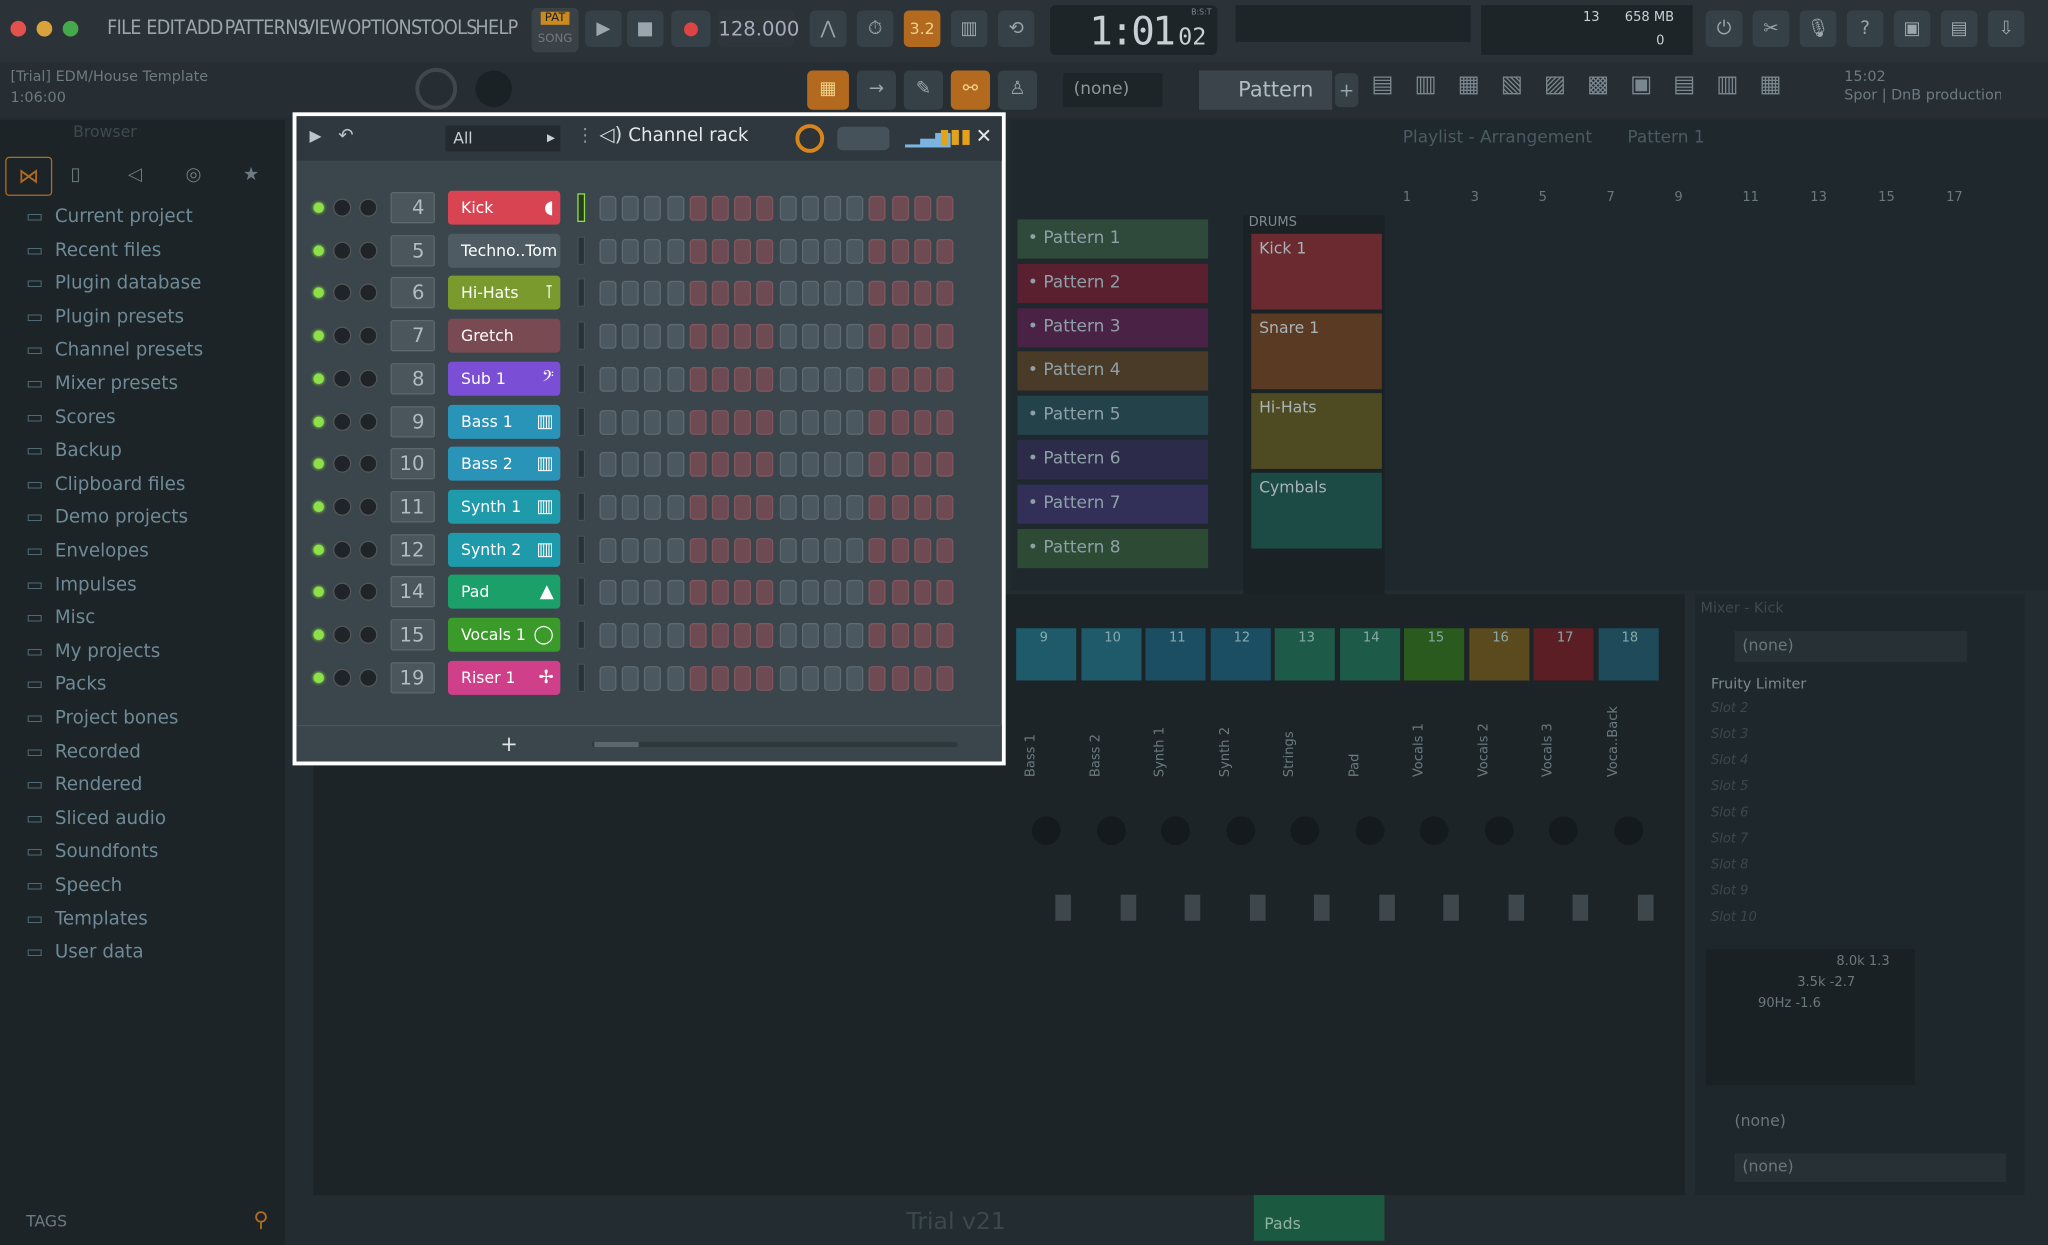 The height and width of the screenshot is (1245, 2048). Describe the element at coordinates (1730, 891) in the screenshot. I see `mixer-slot: Slot 9` at that location.